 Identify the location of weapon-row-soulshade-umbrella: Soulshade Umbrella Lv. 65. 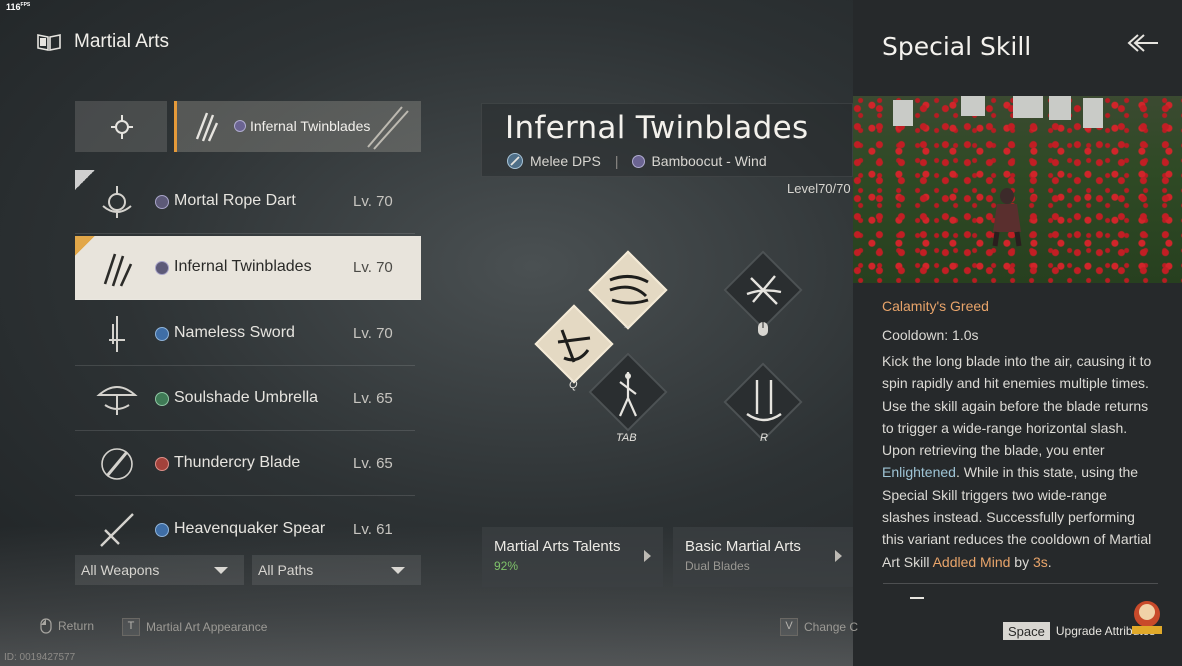
(245, 399).